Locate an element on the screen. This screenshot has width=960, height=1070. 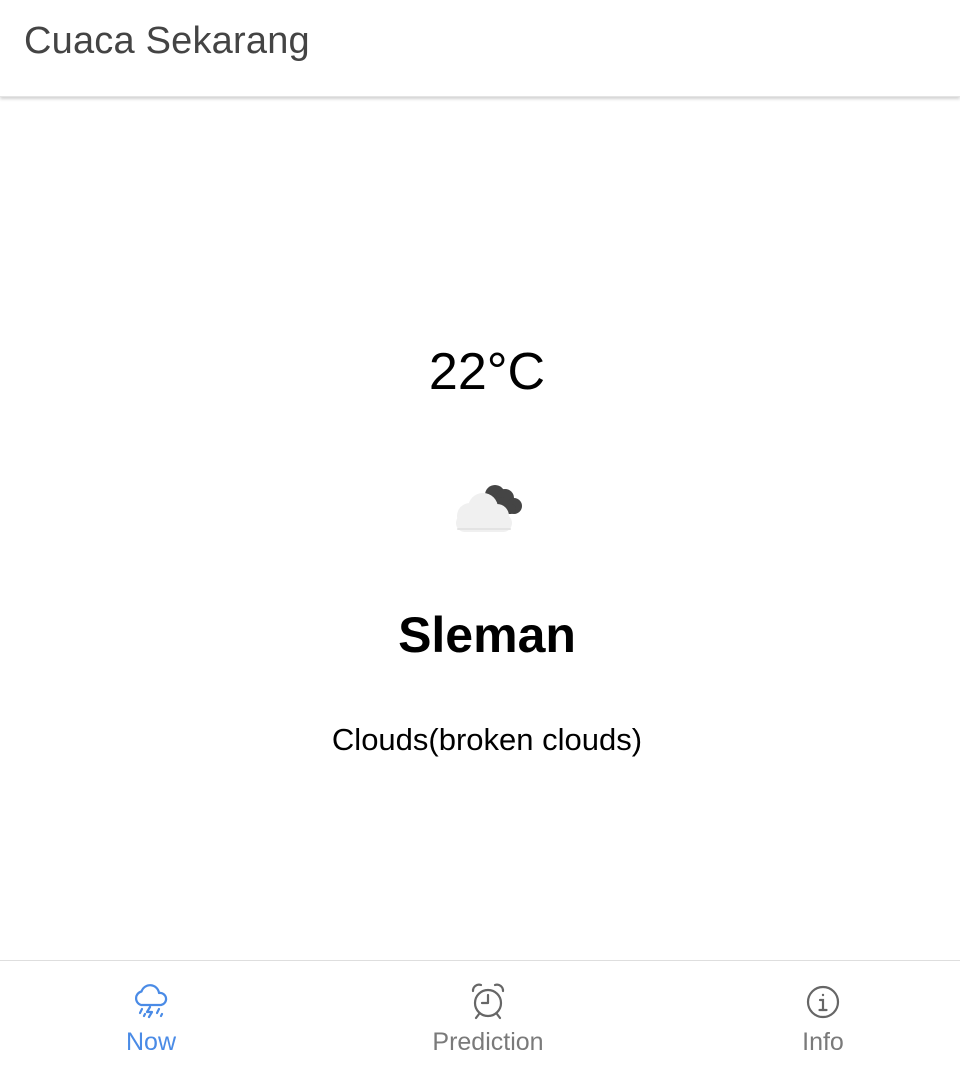
info-circle-icon is located at coordinates (823, 1002).